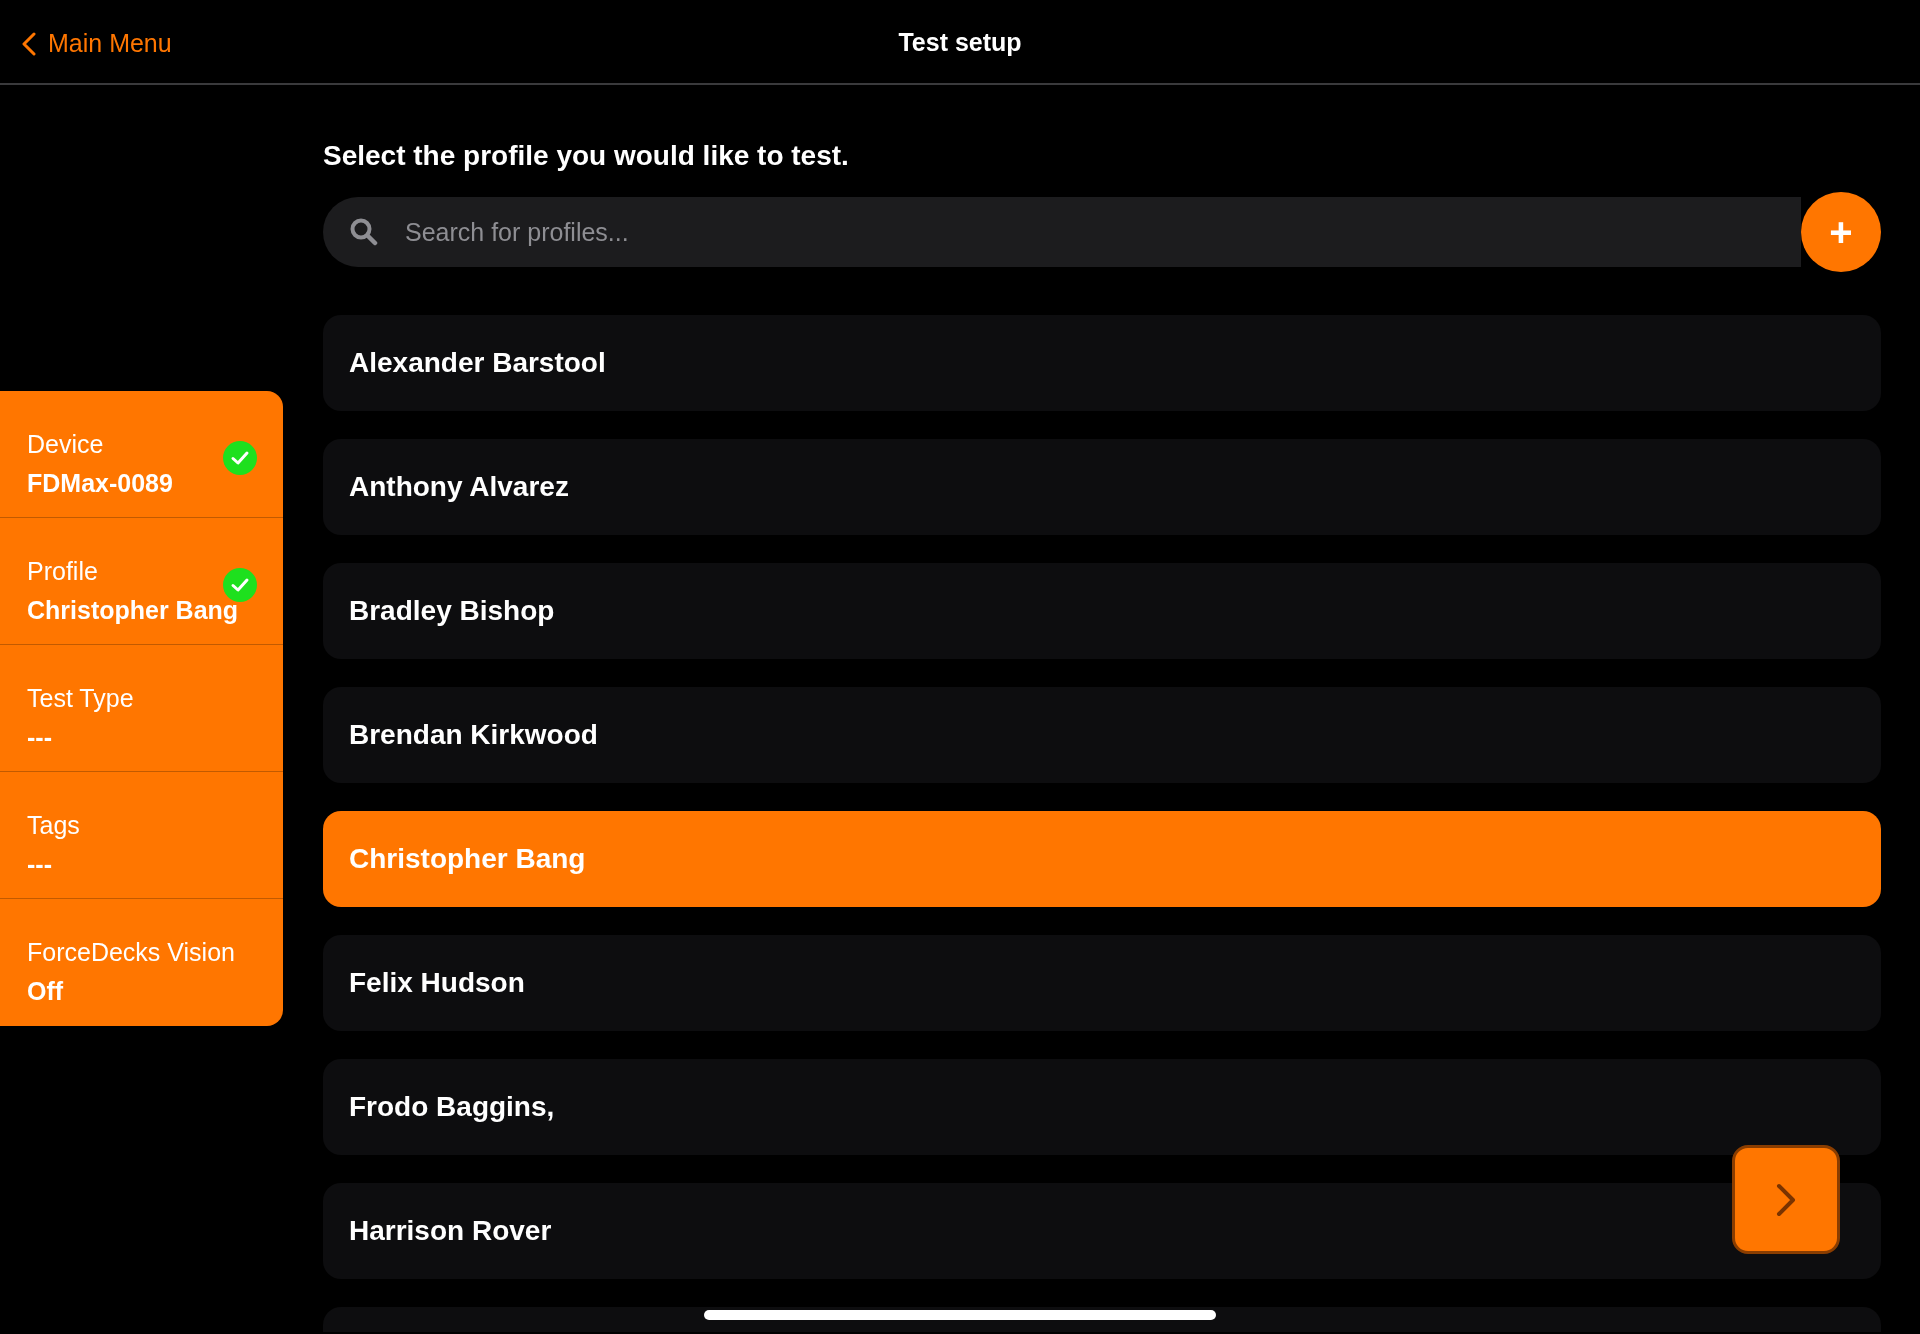 This screenshot has width=1920, height=1334. Describe the element at coordinates (133, 610) in the screenshot. I see `summary-value: Christopher Bang` at that location.